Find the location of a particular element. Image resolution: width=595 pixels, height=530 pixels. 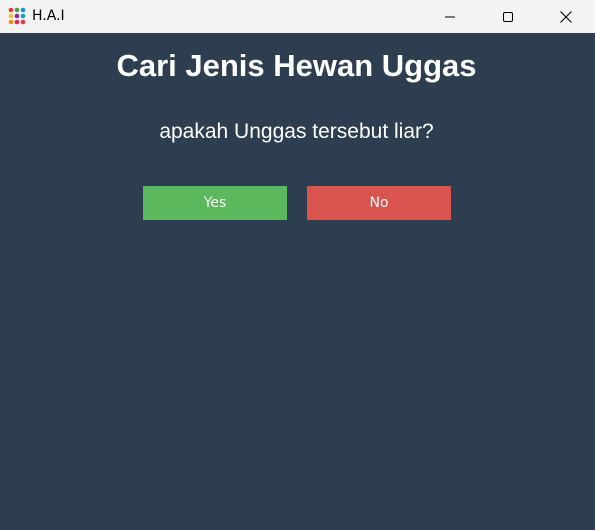

grid-dots-icon is located at coordinates (17, 16).